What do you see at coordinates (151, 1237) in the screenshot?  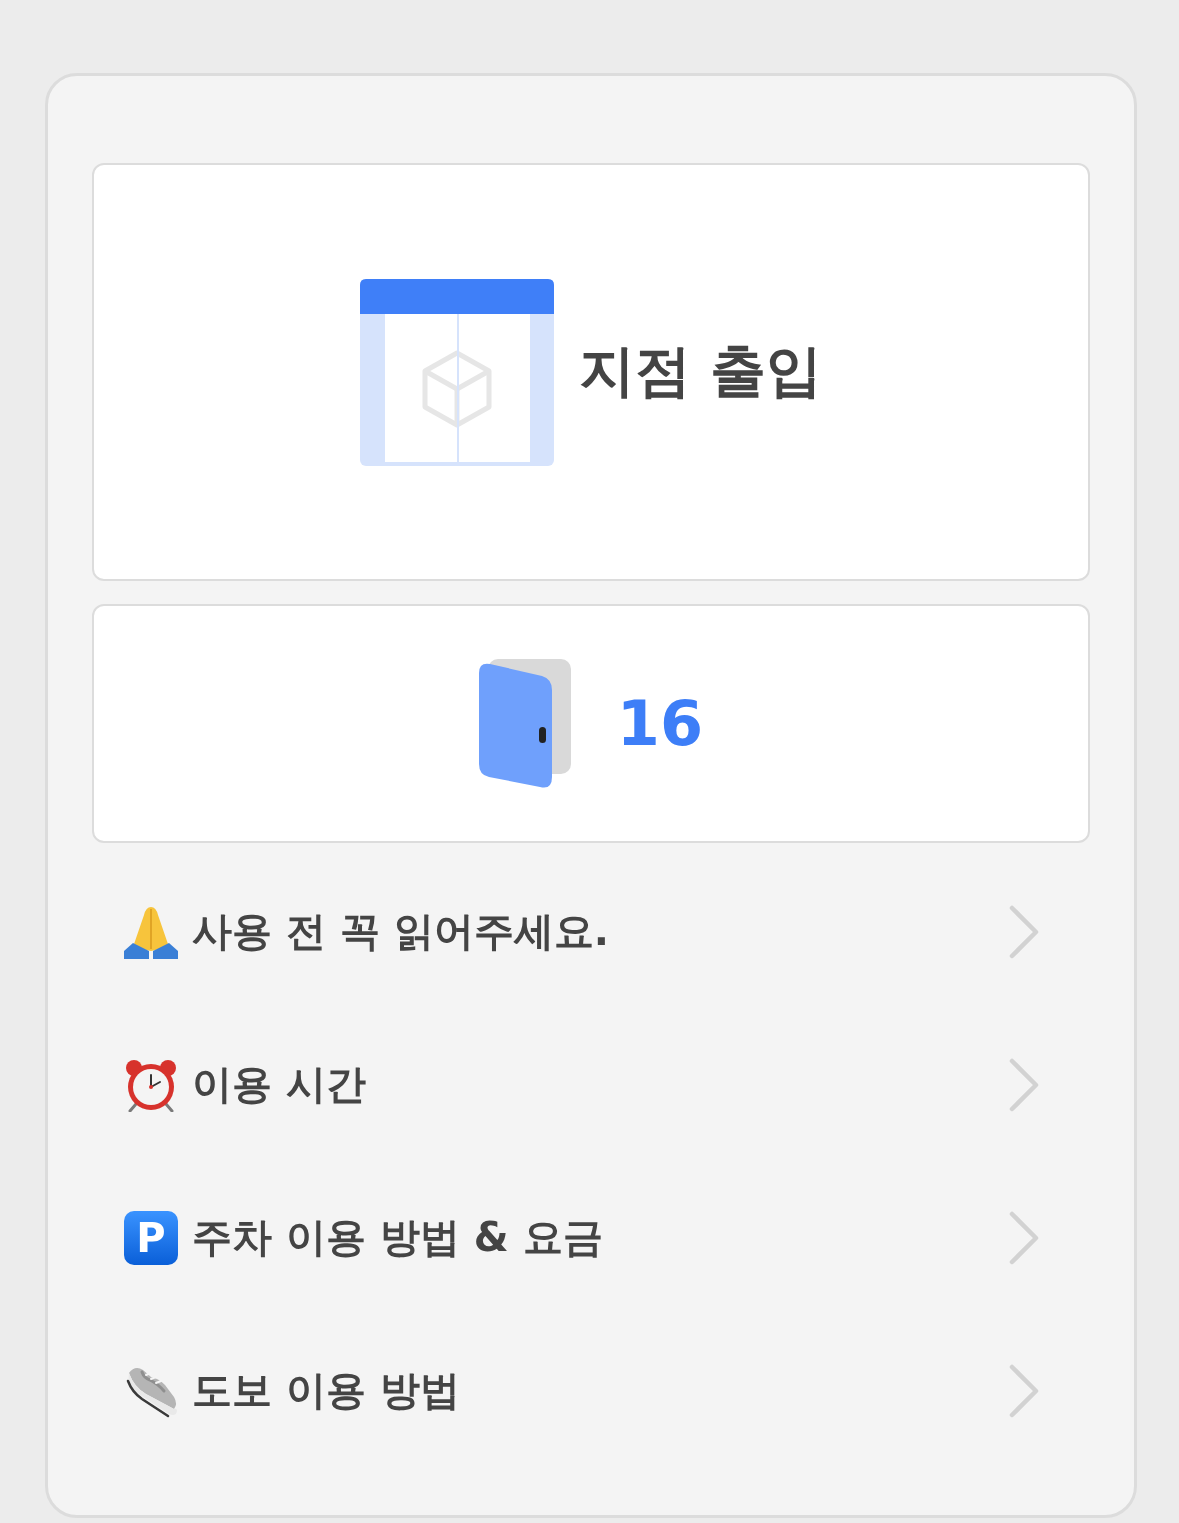 I see `parking-sign-icon: P` at bounding box center [151, 1237].